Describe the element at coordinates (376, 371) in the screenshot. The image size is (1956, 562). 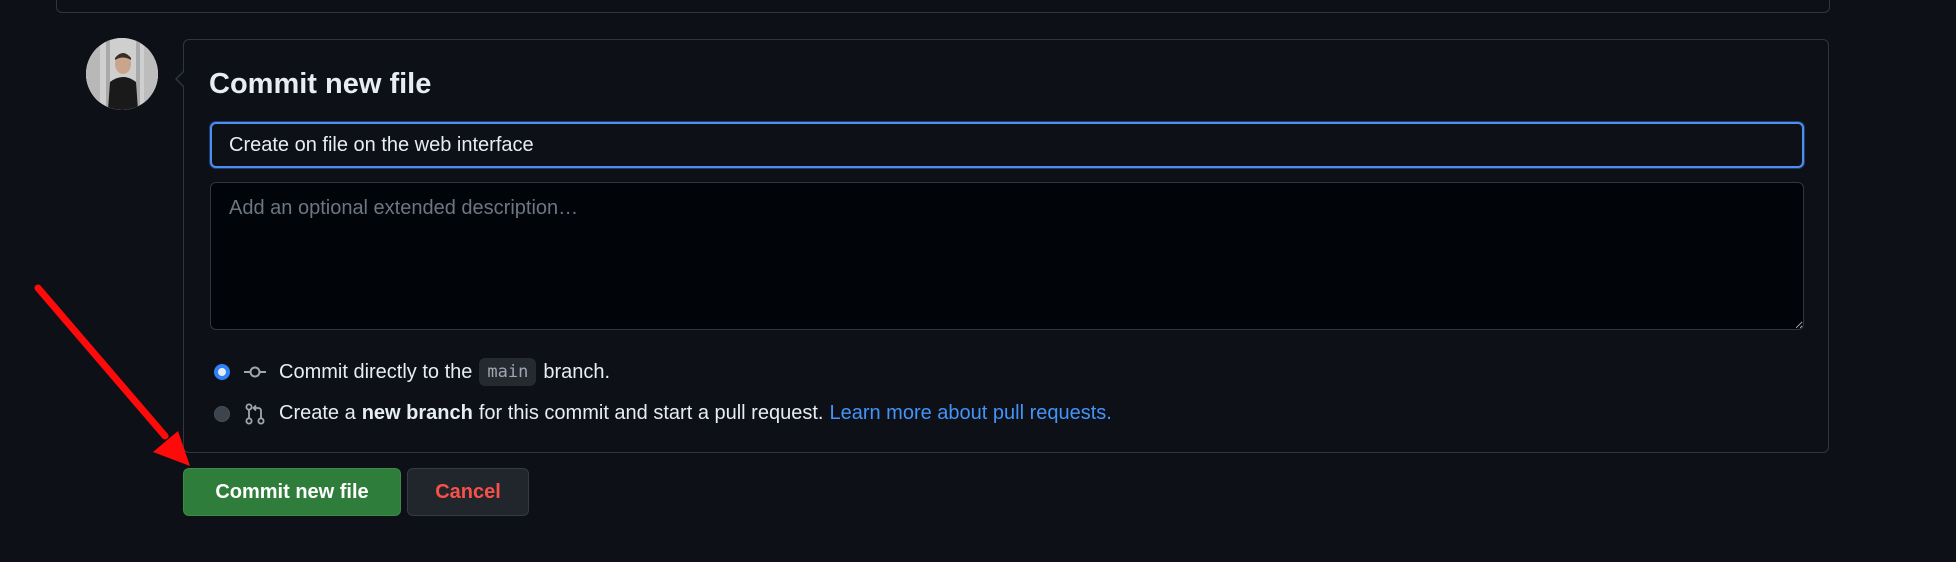
I see `commit-direct-prefix: Commit directly to the` at that location.